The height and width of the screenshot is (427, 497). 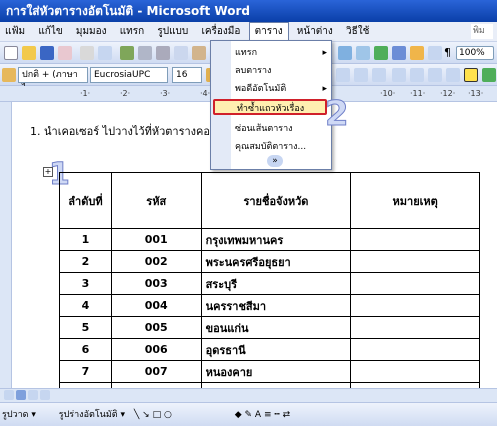 I want to click on table-row: 7 007 หนองคาย, so click(x=269, y=371).